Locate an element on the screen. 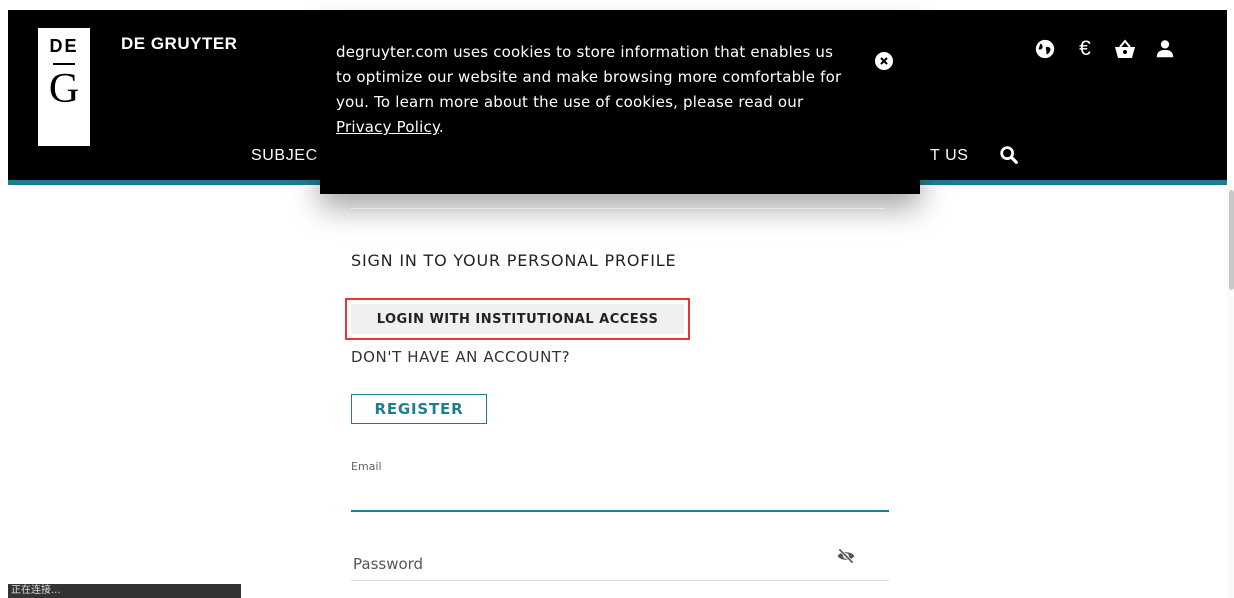  currency-icon: € is located at coordinates (1085, 49).